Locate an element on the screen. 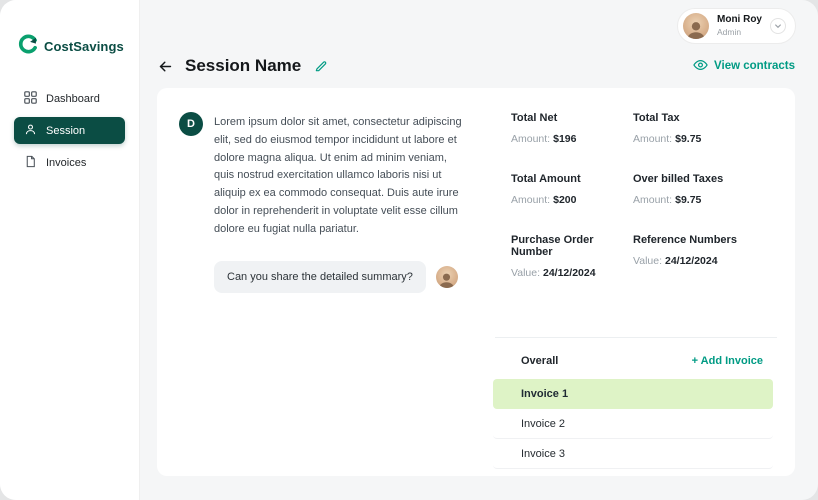 This screenshot has width=818, height=500. user-meta: Moni Roy Admin is located at coordinates (739, 25).